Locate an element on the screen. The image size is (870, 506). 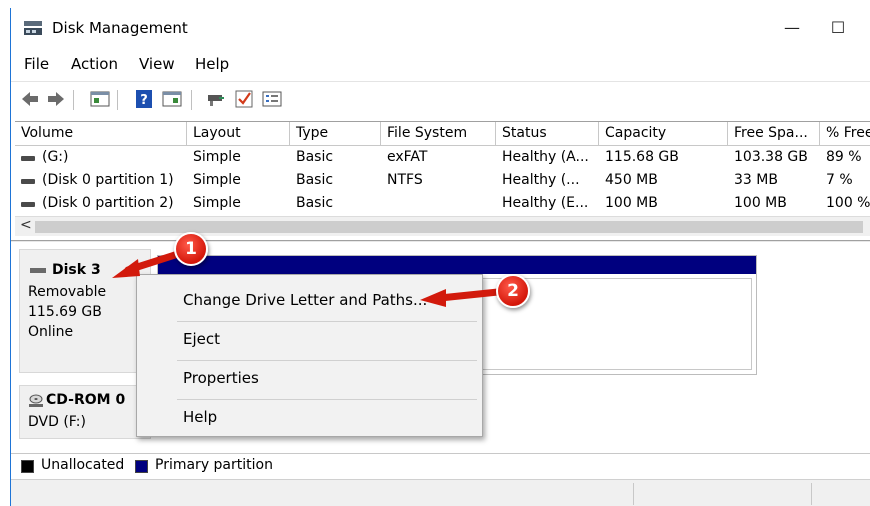
pane-splitter is located at coordinates (440, 241).